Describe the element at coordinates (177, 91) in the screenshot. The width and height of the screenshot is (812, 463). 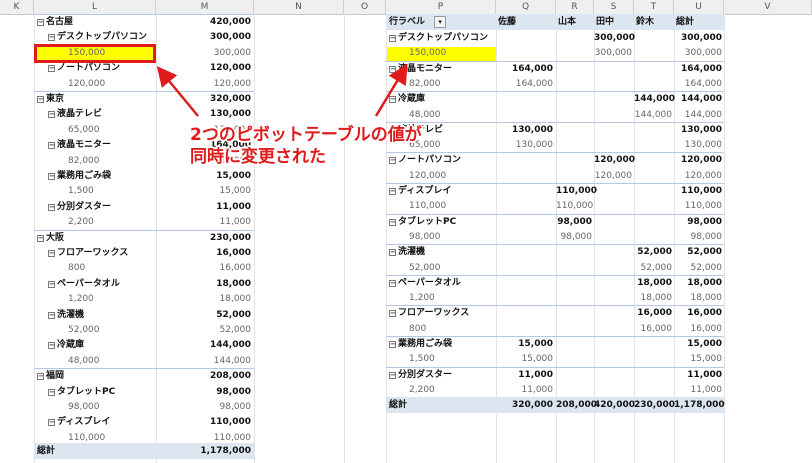
I see `arrow-to-left-cell` at that location.